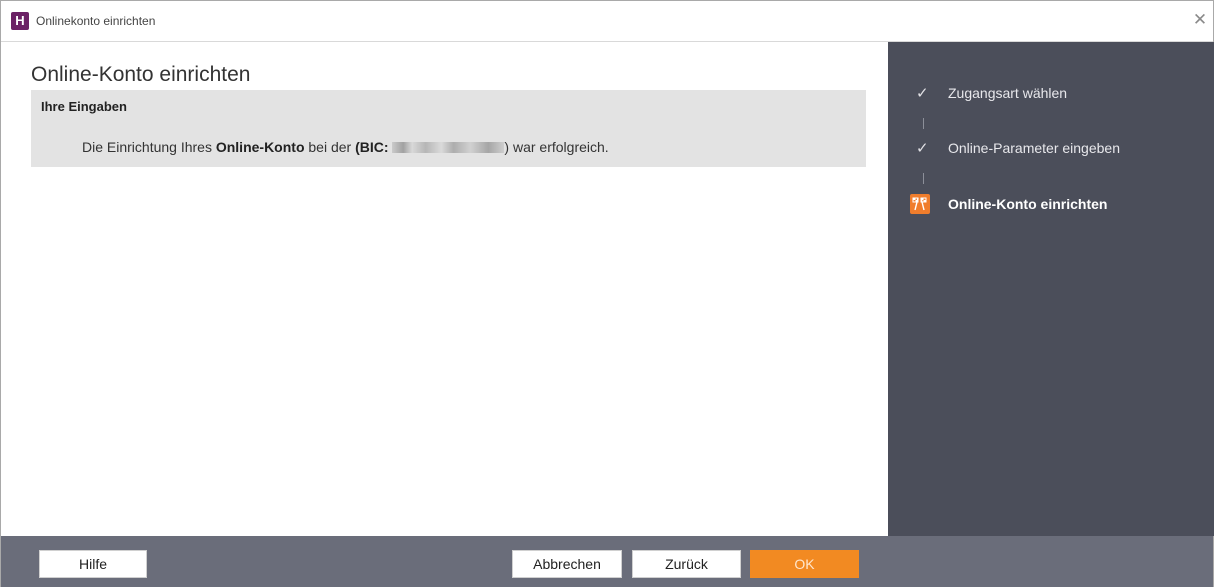  Describe the element at coordinates (330, 147) in the screenshot. I see `message-middle: bei der` at that location.